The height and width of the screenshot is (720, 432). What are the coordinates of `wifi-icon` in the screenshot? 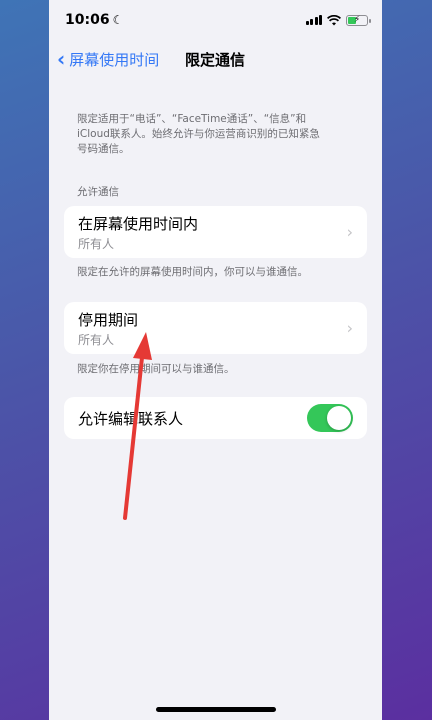 It's located at (334, 19).